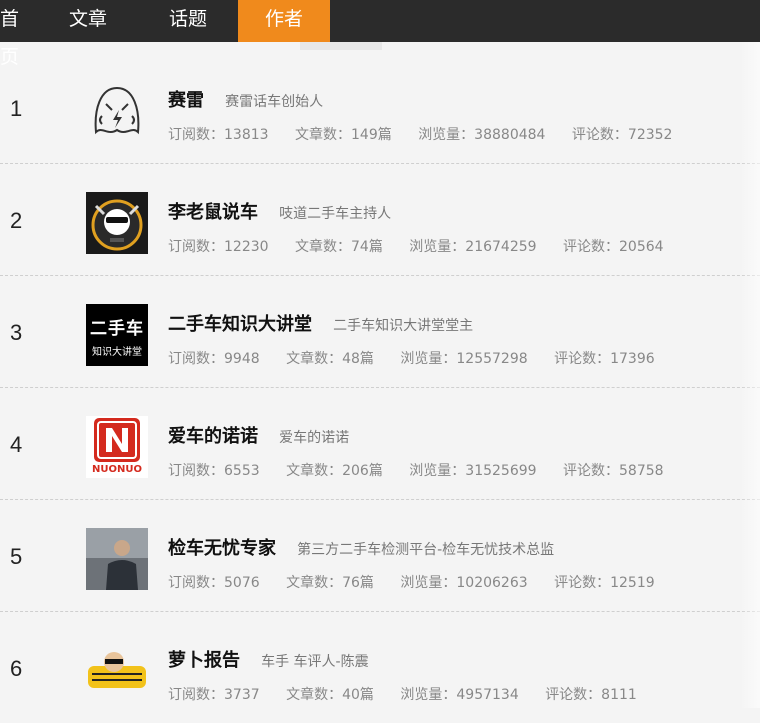  Describe the element at coordinates (214, 695) in the screenshot. I see `subscriber-count: 订阅数：3737` at that location.